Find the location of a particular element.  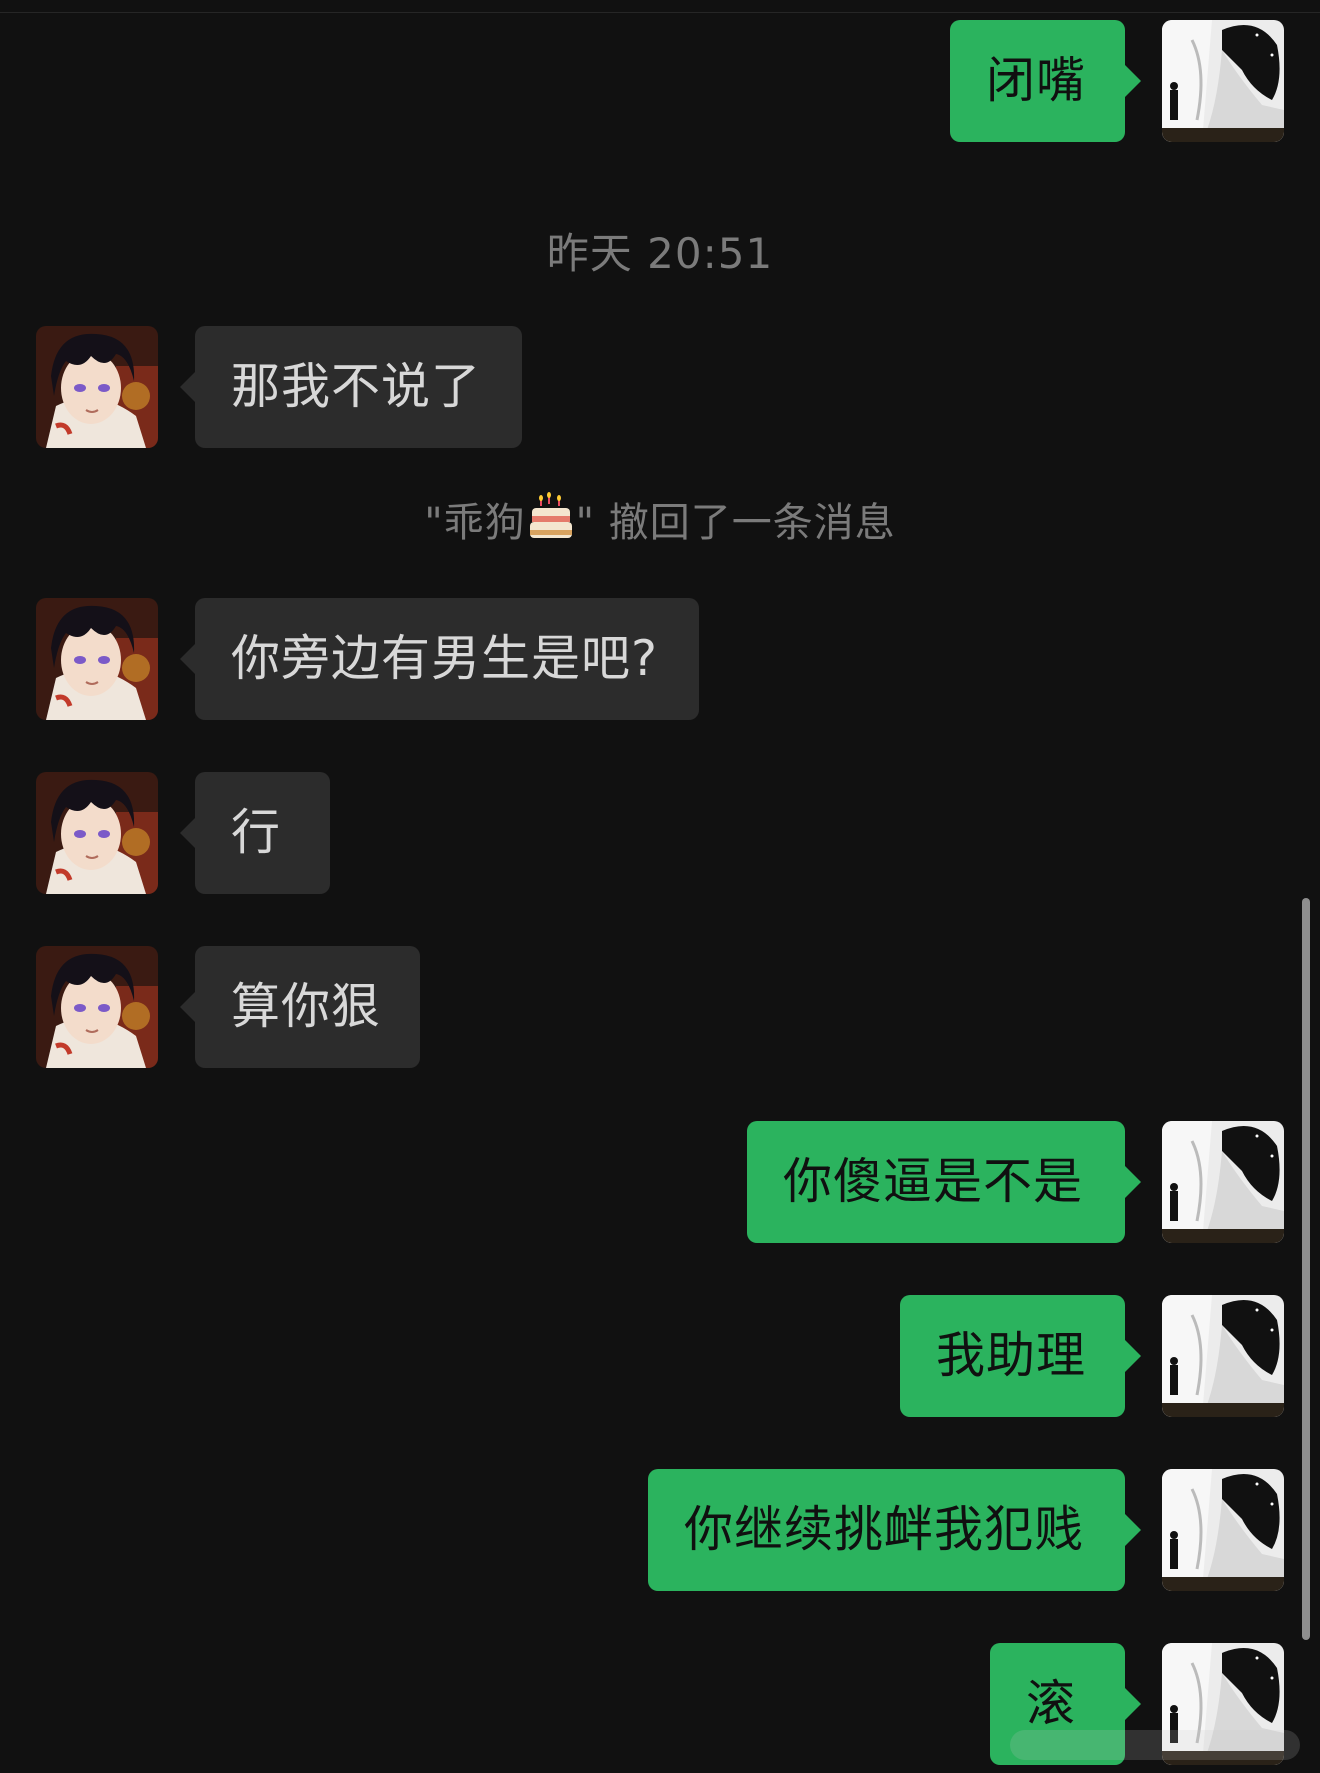

recall-text: 撤回了一条消息 is located at coordinates (745, 523).